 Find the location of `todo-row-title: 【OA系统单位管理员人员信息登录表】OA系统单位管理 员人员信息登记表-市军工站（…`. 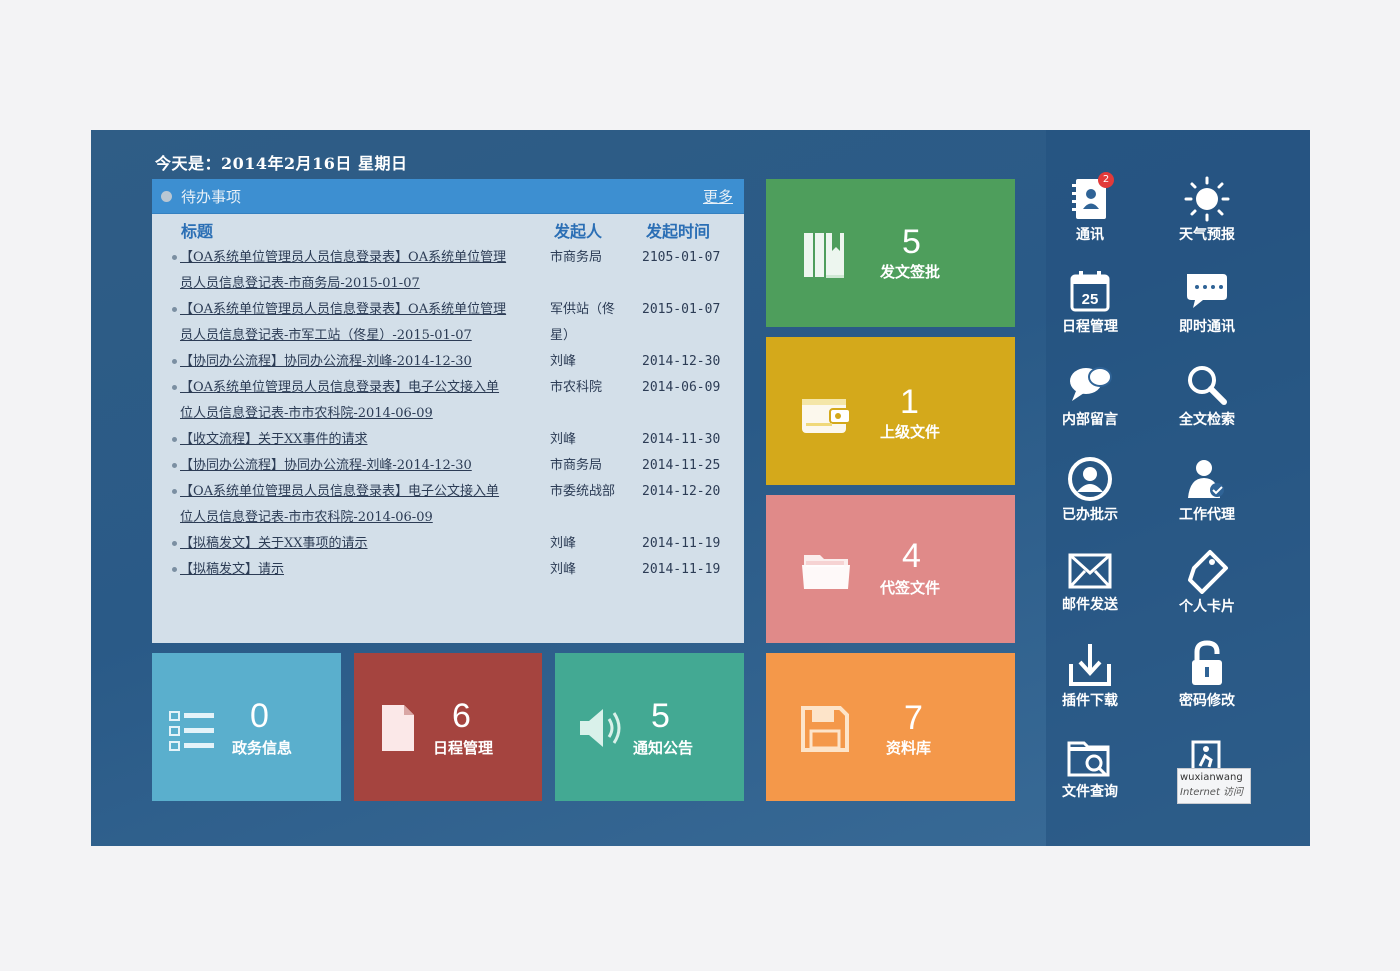

todo-row-title: 【OA系统单位管理员人员信息登录表】OA系统单位管理 员人员信息登记表-市军工站（… is located at coordinates (360, 323).